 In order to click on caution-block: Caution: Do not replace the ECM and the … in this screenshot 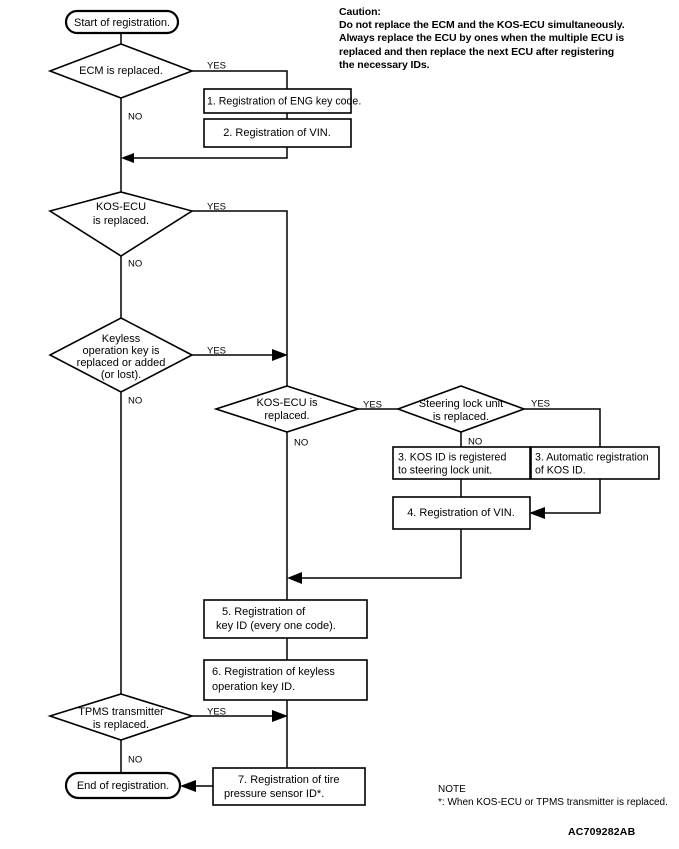, I will do `click(504, 39)`.